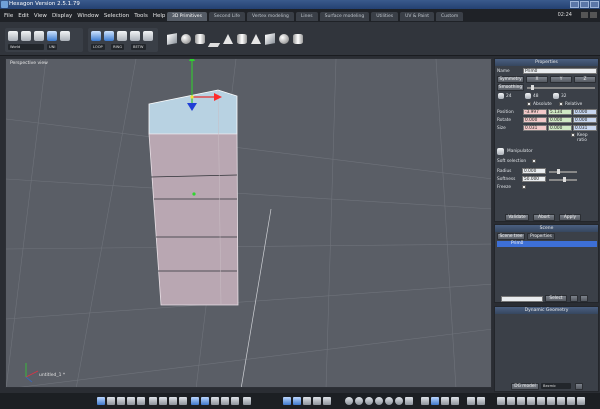 This screenshot has height=409, width=600. I want to click on display-grid-icon, so click(225, 401).